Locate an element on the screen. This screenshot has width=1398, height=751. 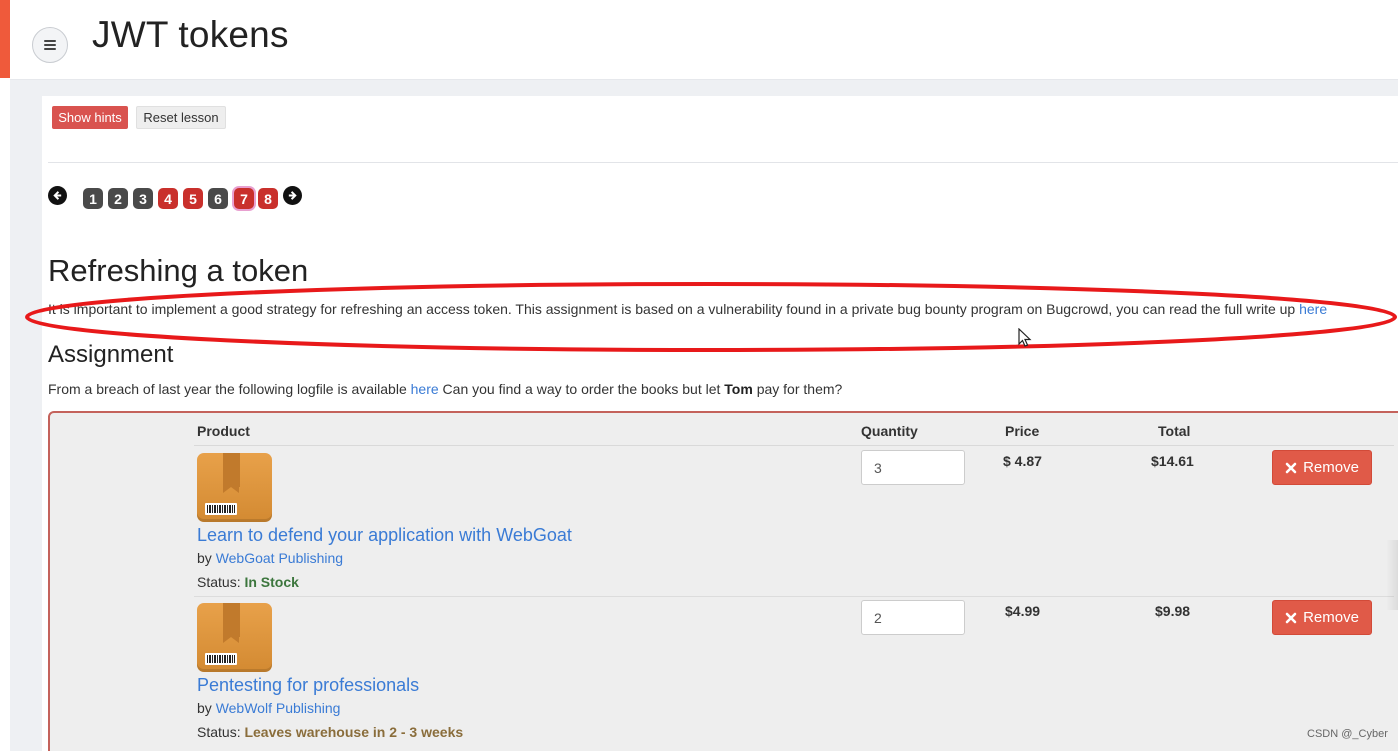
item-price: $4.99 is located at coordinates (1023, 611).